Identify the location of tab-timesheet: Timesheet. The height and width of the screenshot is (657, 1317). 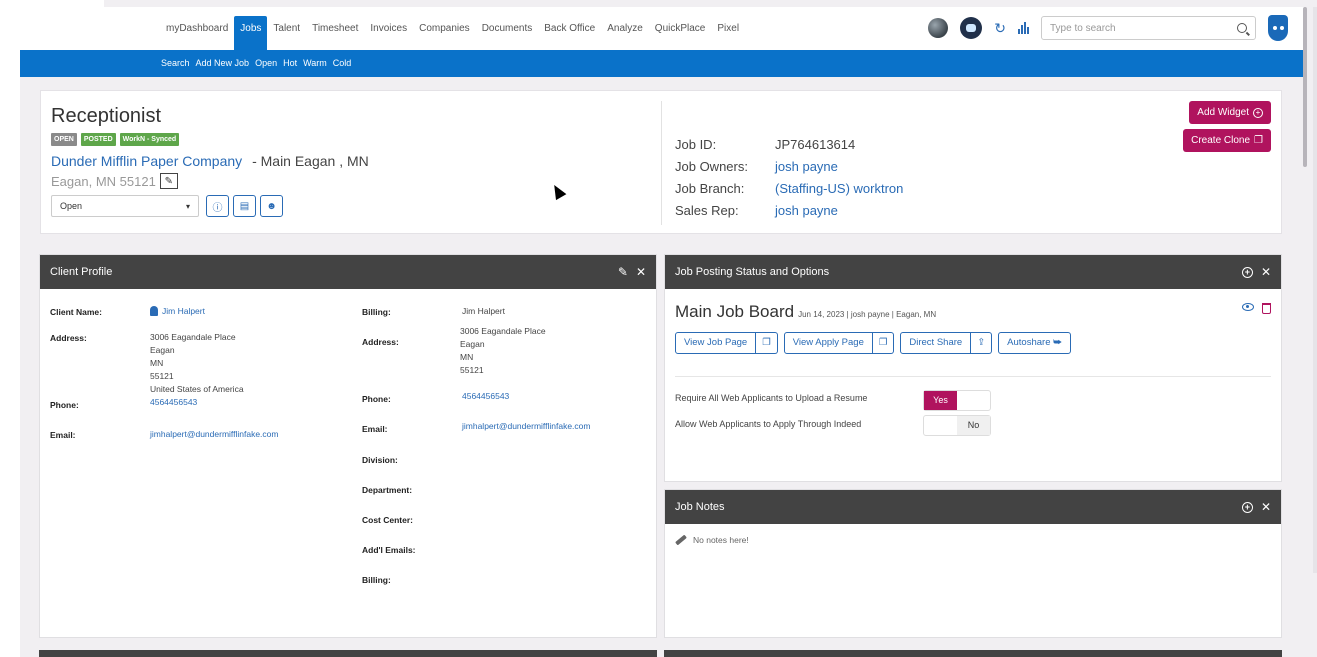
(335, 29).